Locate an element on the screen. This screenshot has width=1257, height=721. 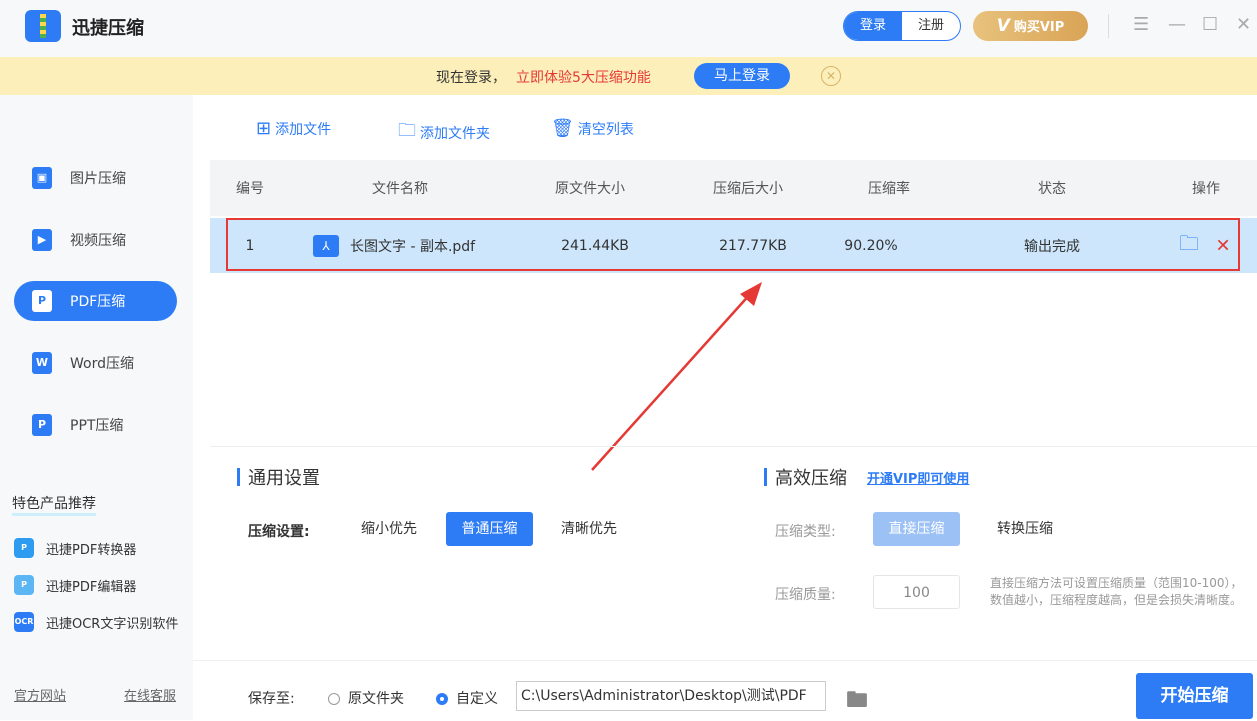
register-button: 注册 is located at coordinates (931, 26).